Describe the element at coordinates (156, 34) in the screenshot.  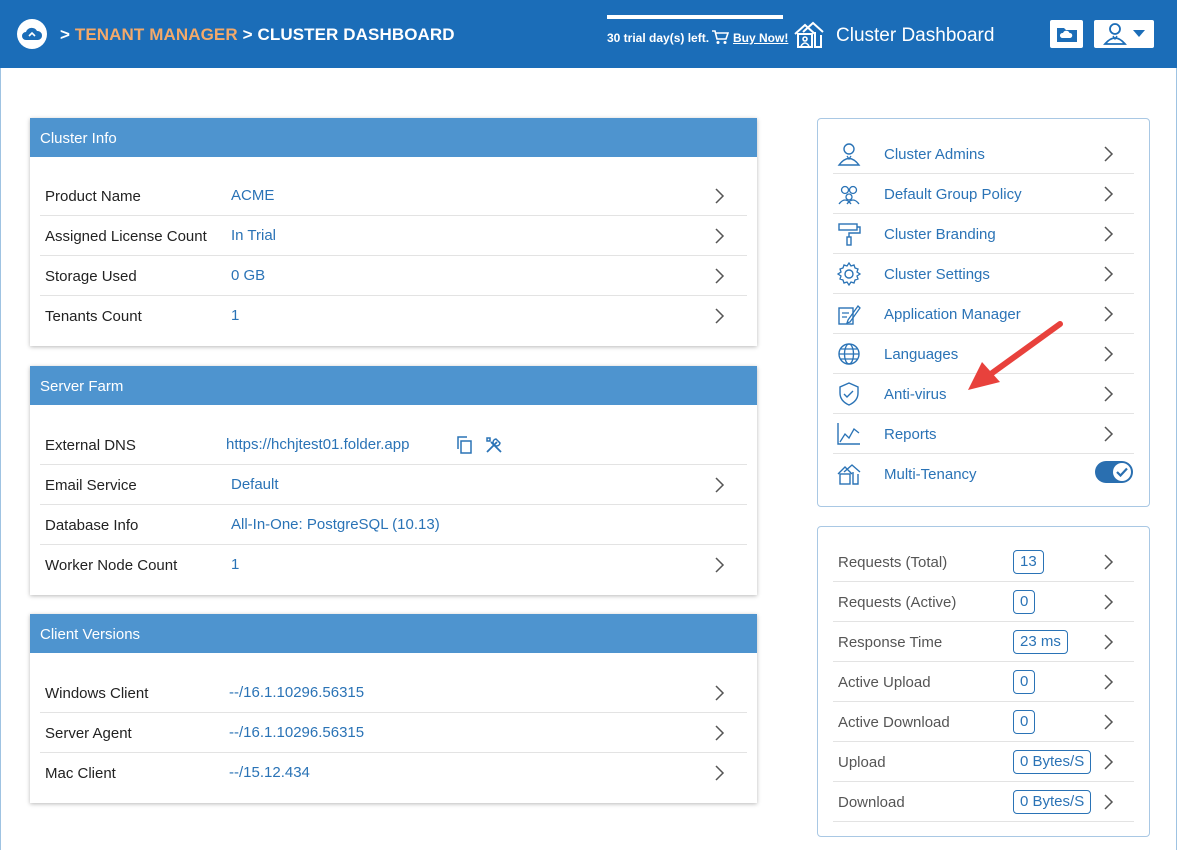
I see `breadcrumb-tenant-manager: TENANT MANAGER` at that location.